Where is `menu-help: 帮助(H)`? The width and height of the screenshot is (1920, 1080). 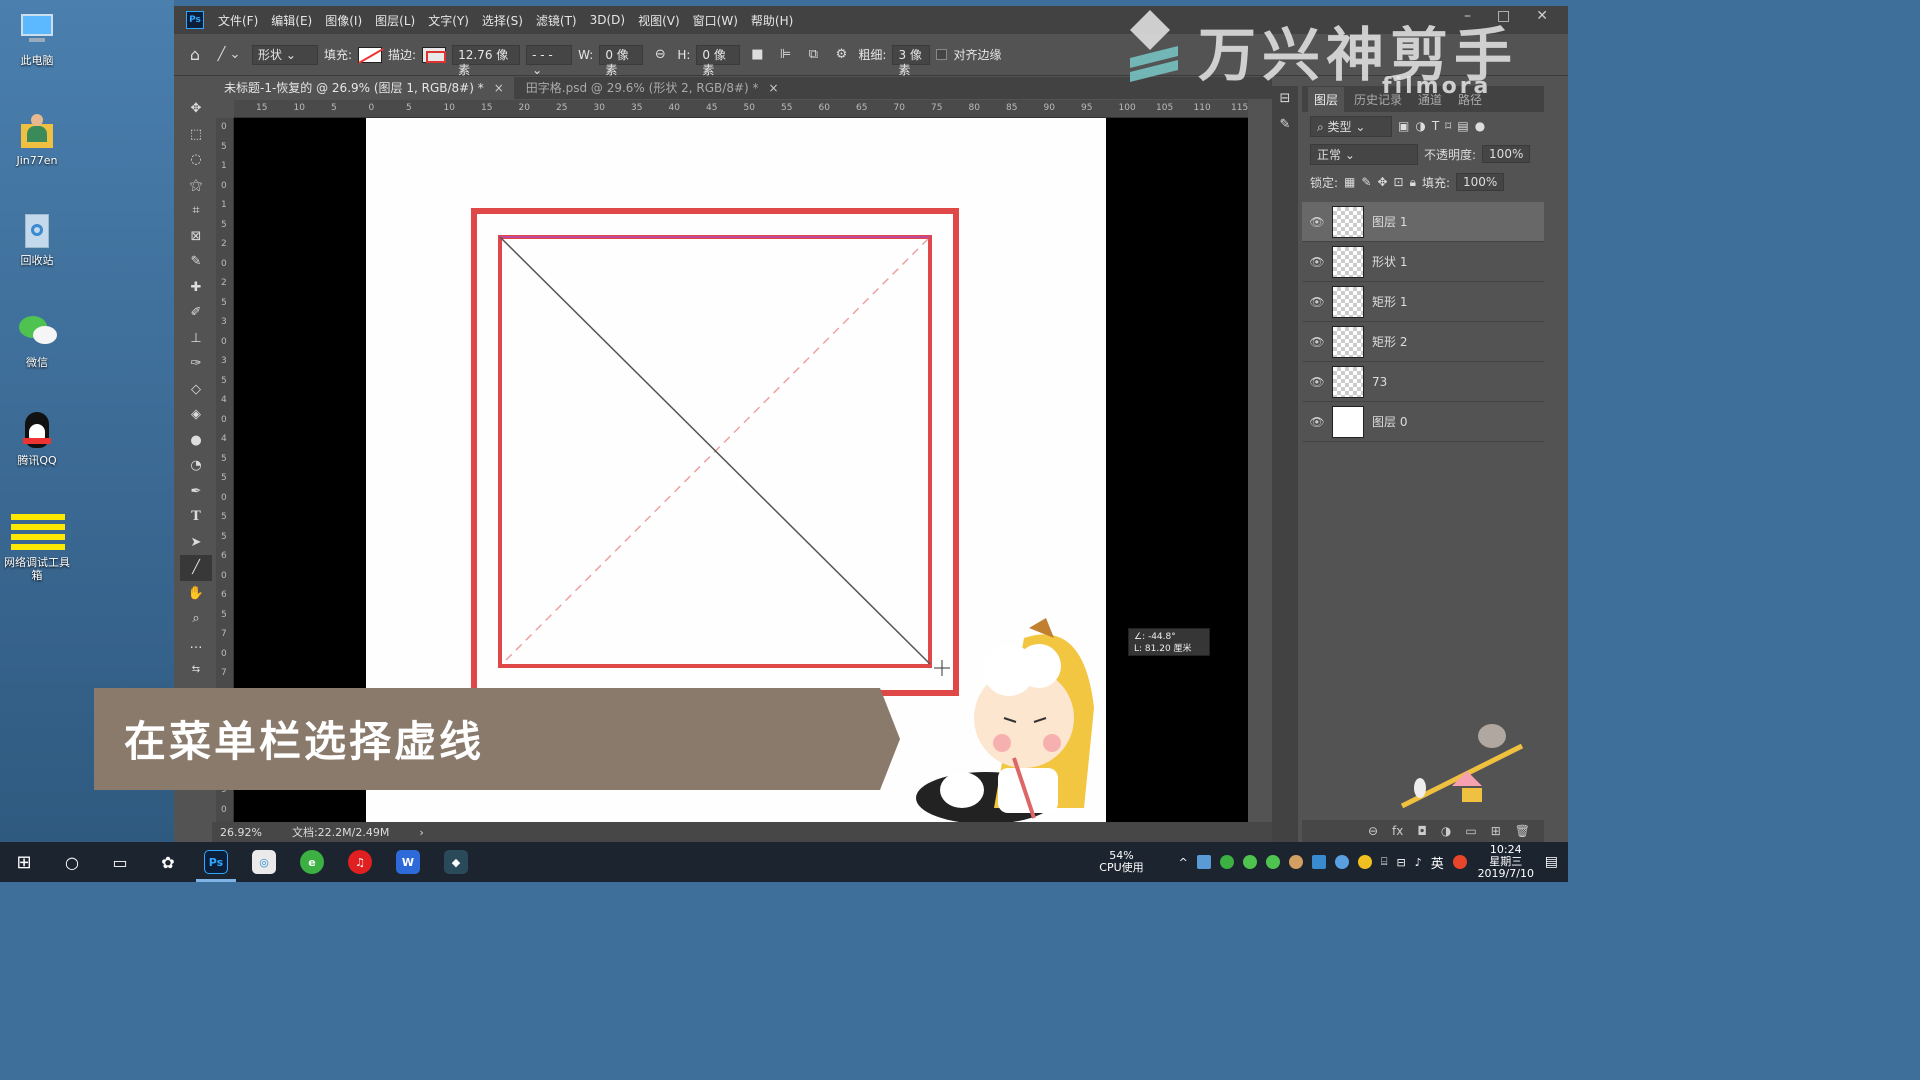
menu-help: 帮助(H) is located at coordinates (772, 20).